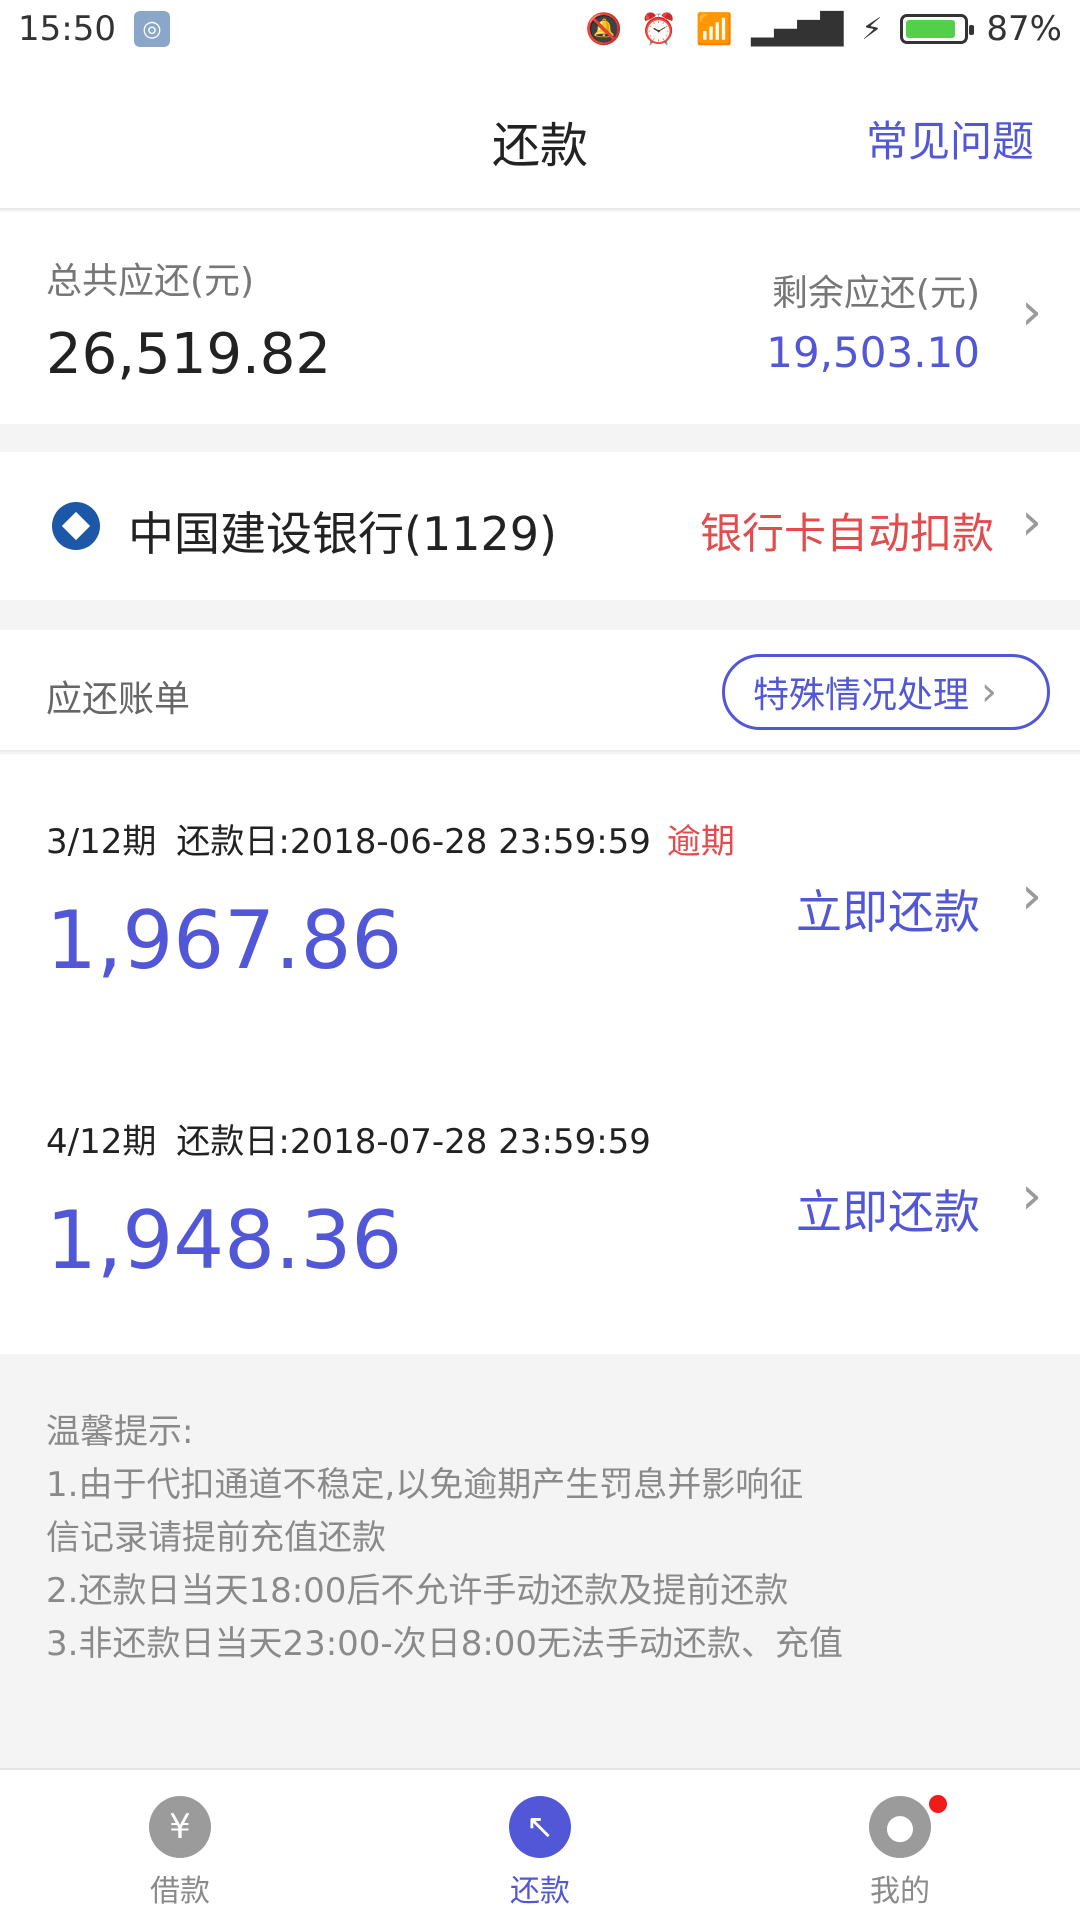  What do you see at coordinates (540, 134) in the screenshot?
I see `nav-bar: 还款 常见问题` at bounding box center [540, 134].